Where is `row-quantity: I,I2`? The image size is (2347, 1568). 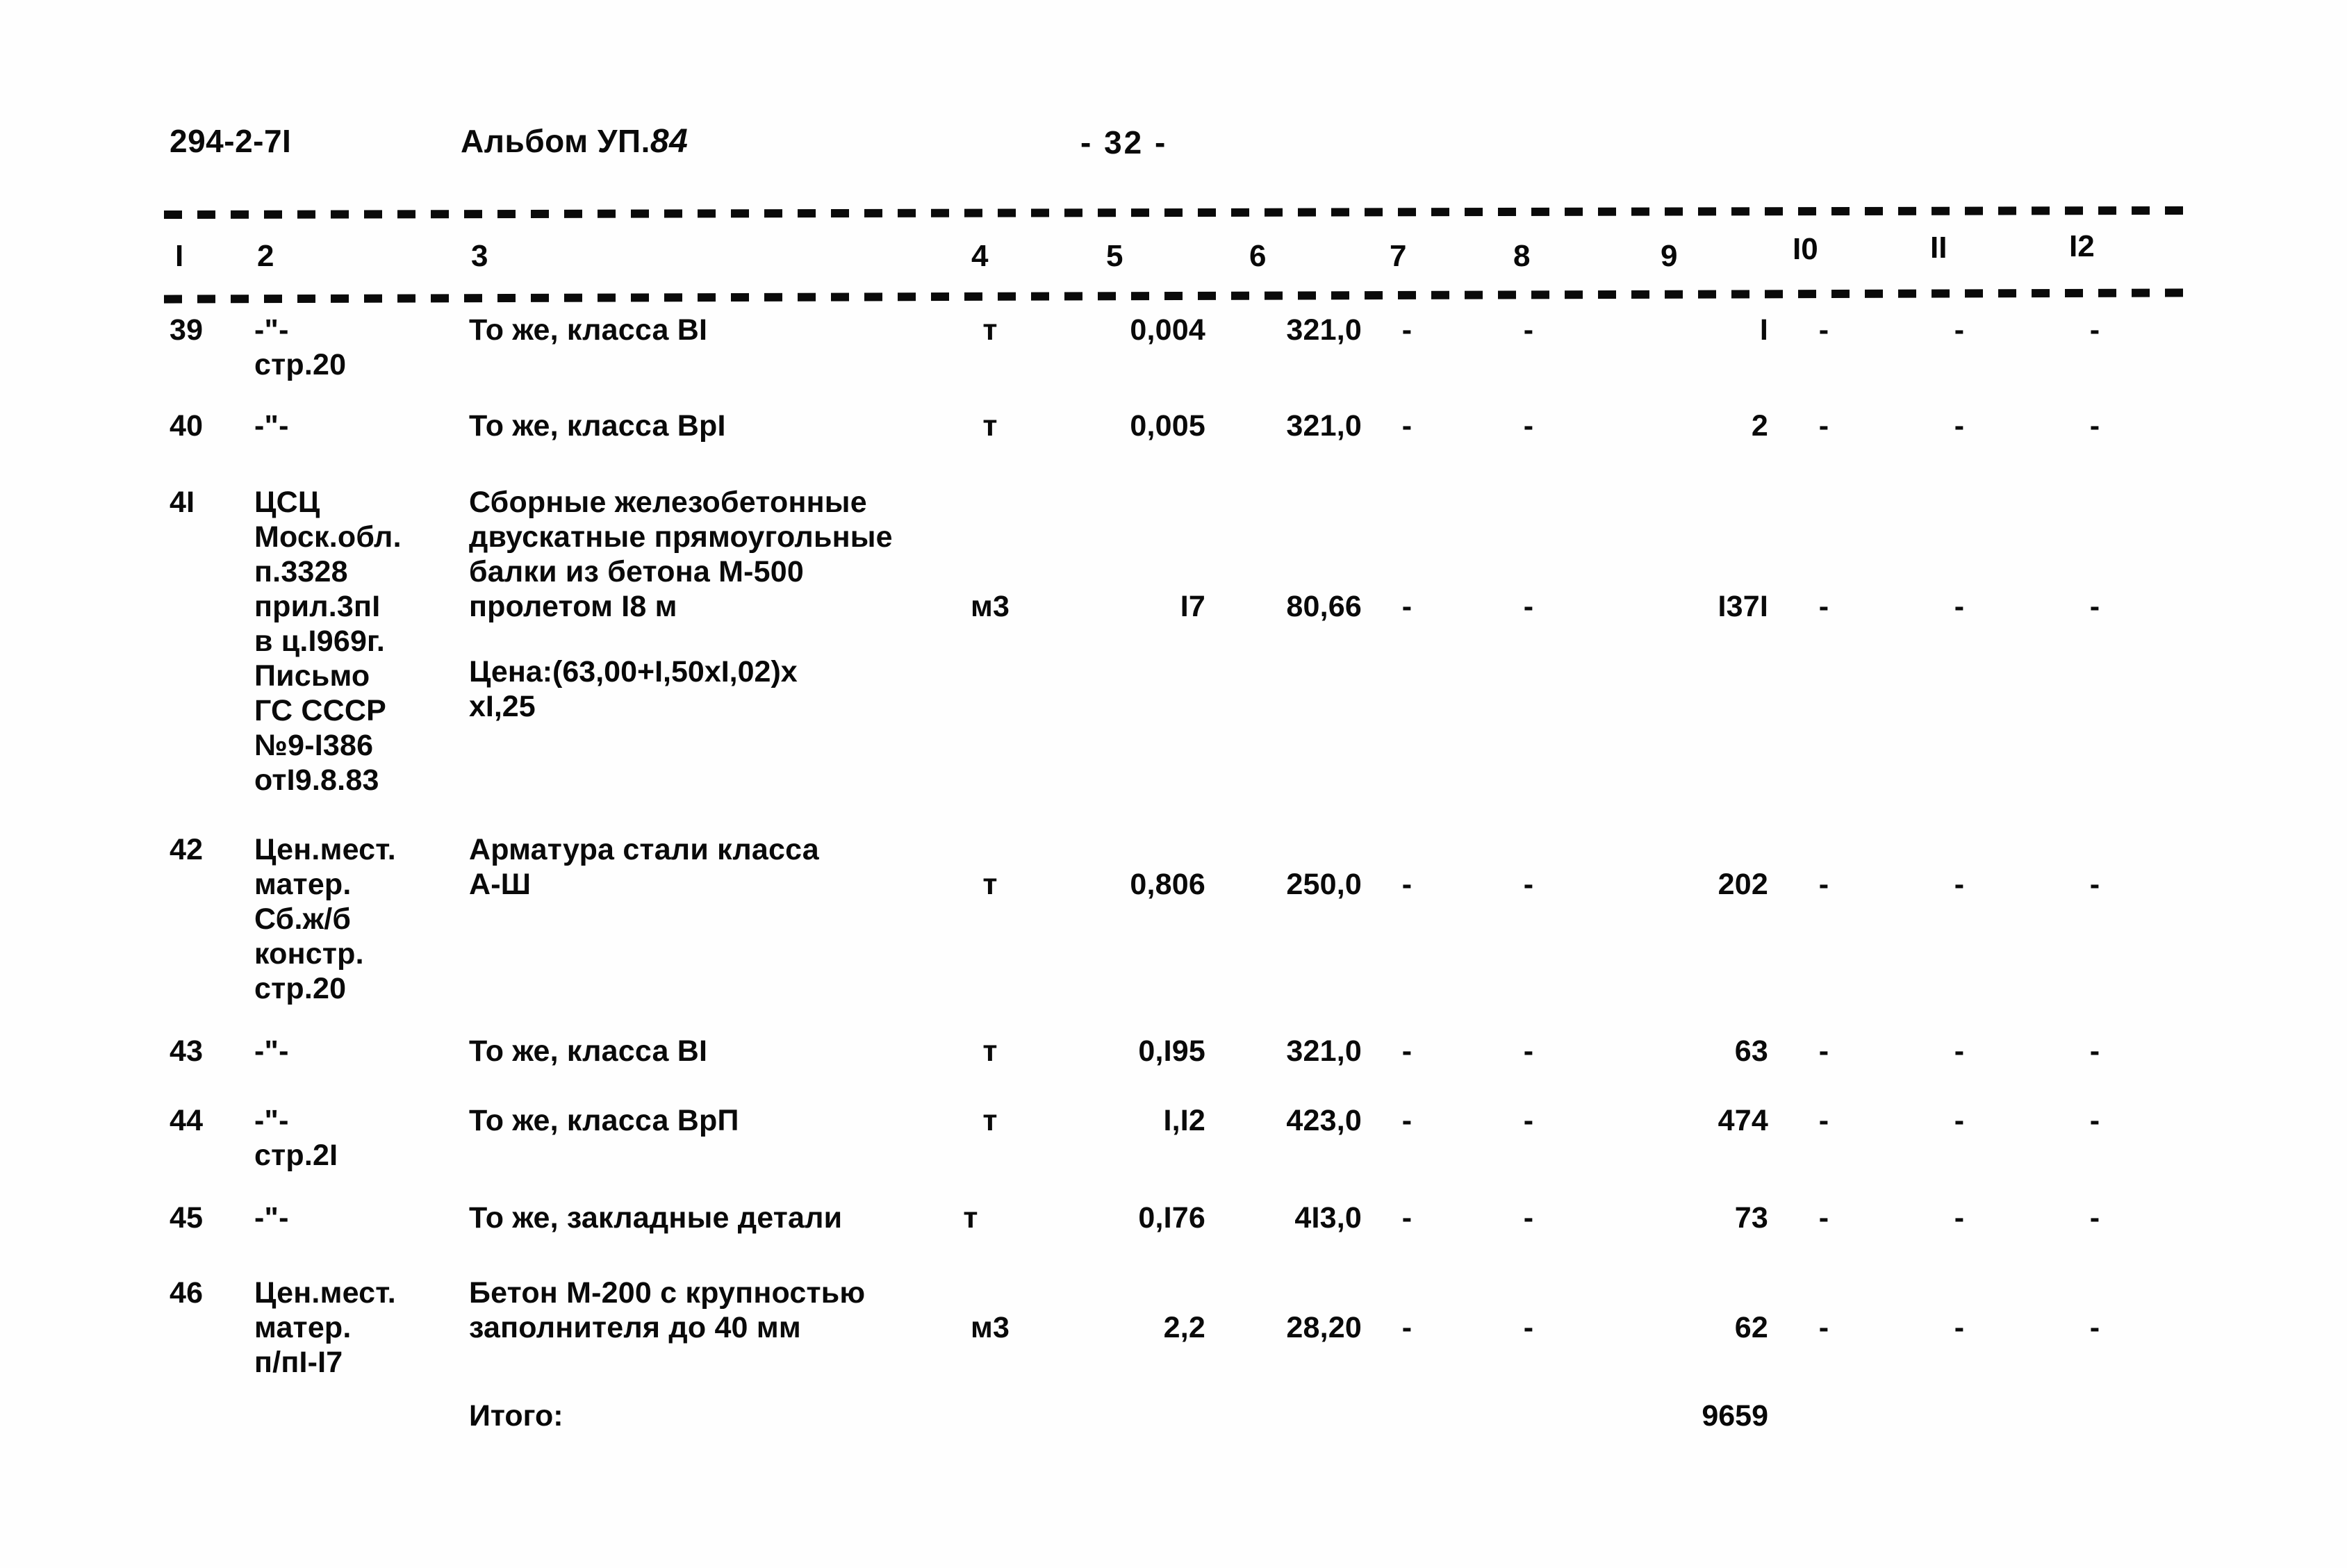
row-quantity: I,I2 is located at coordinates (1184, 1120).